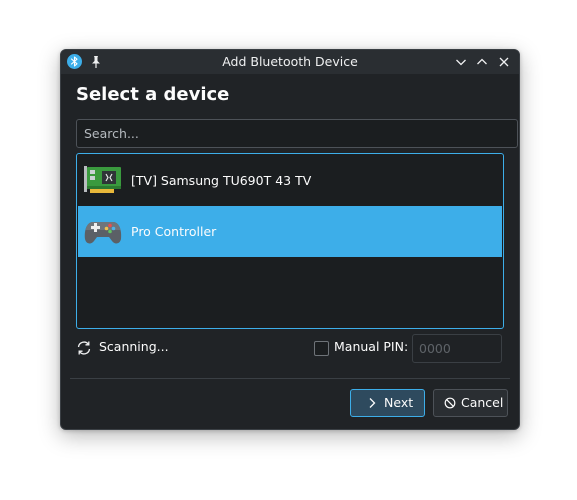 This screenshot has width=577, height=500. I want to click on close-icon, so click(504, 62).